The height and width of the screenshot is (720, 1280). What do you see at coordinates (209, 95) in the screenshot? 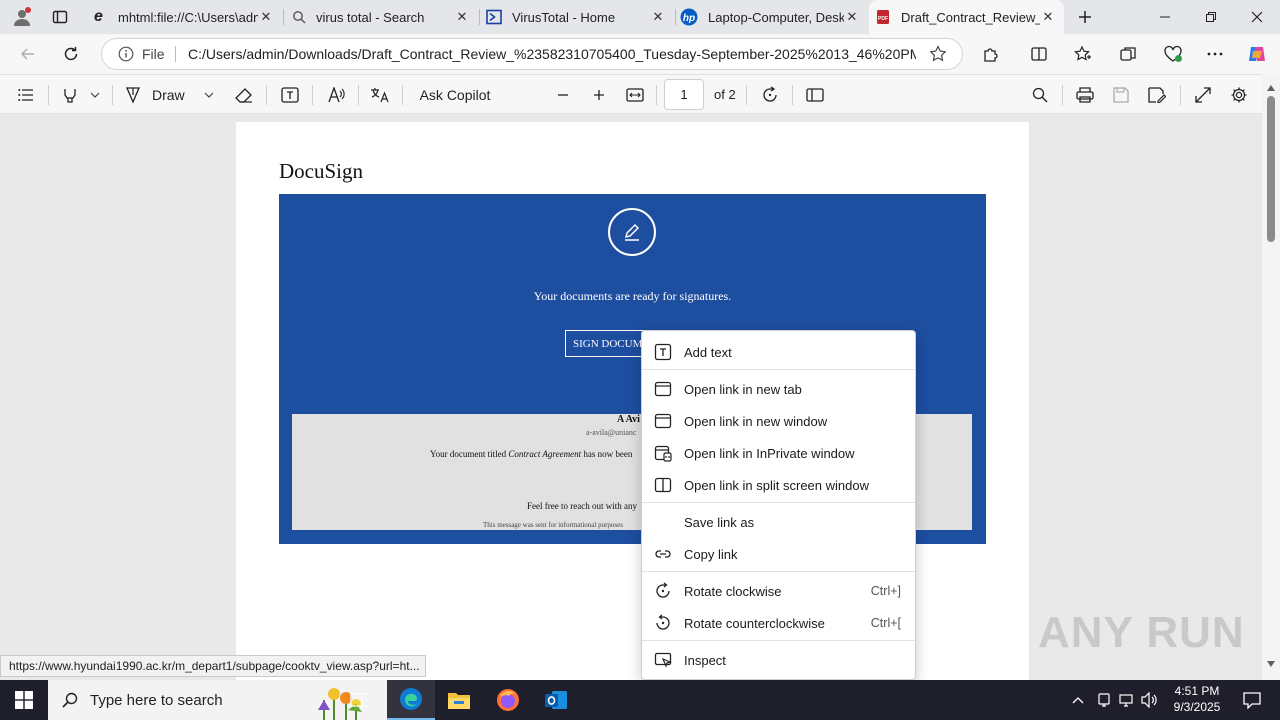
I see `draw-dropdown` at bounding box center [209, 95].